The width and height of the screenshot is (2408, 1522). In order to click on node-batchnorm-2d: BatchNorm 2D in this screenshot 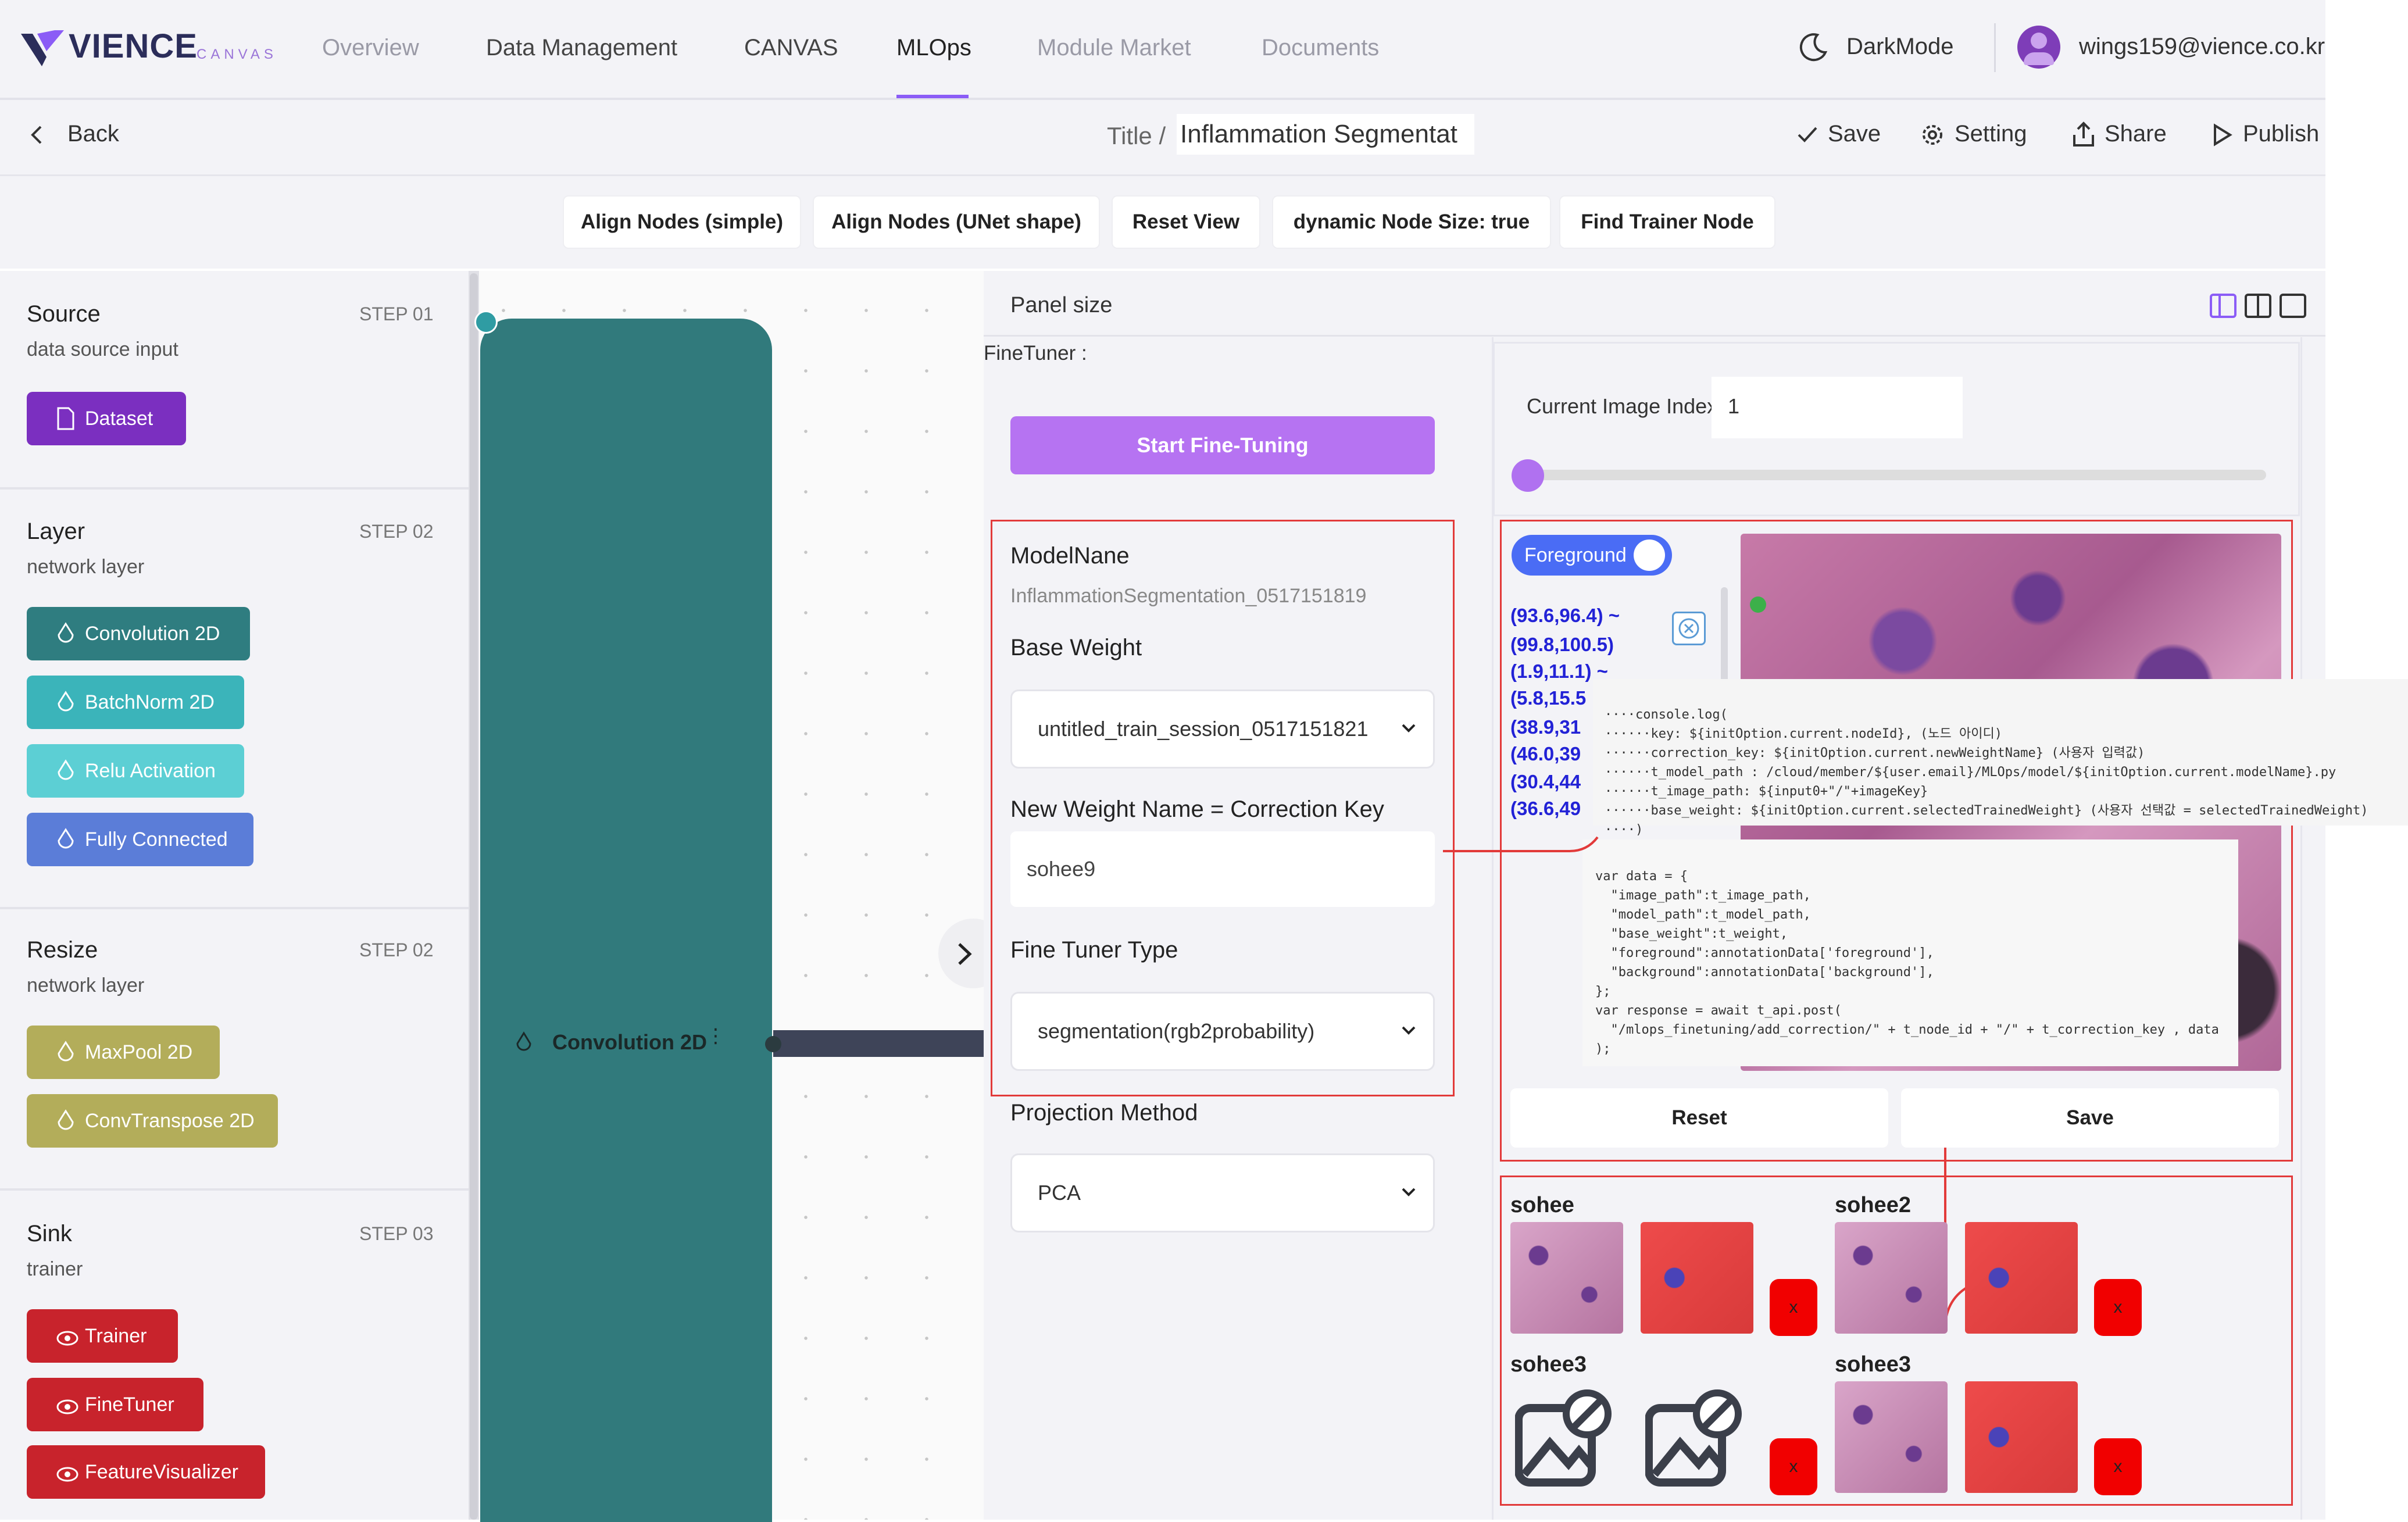, I will do `click(135, 702)`.